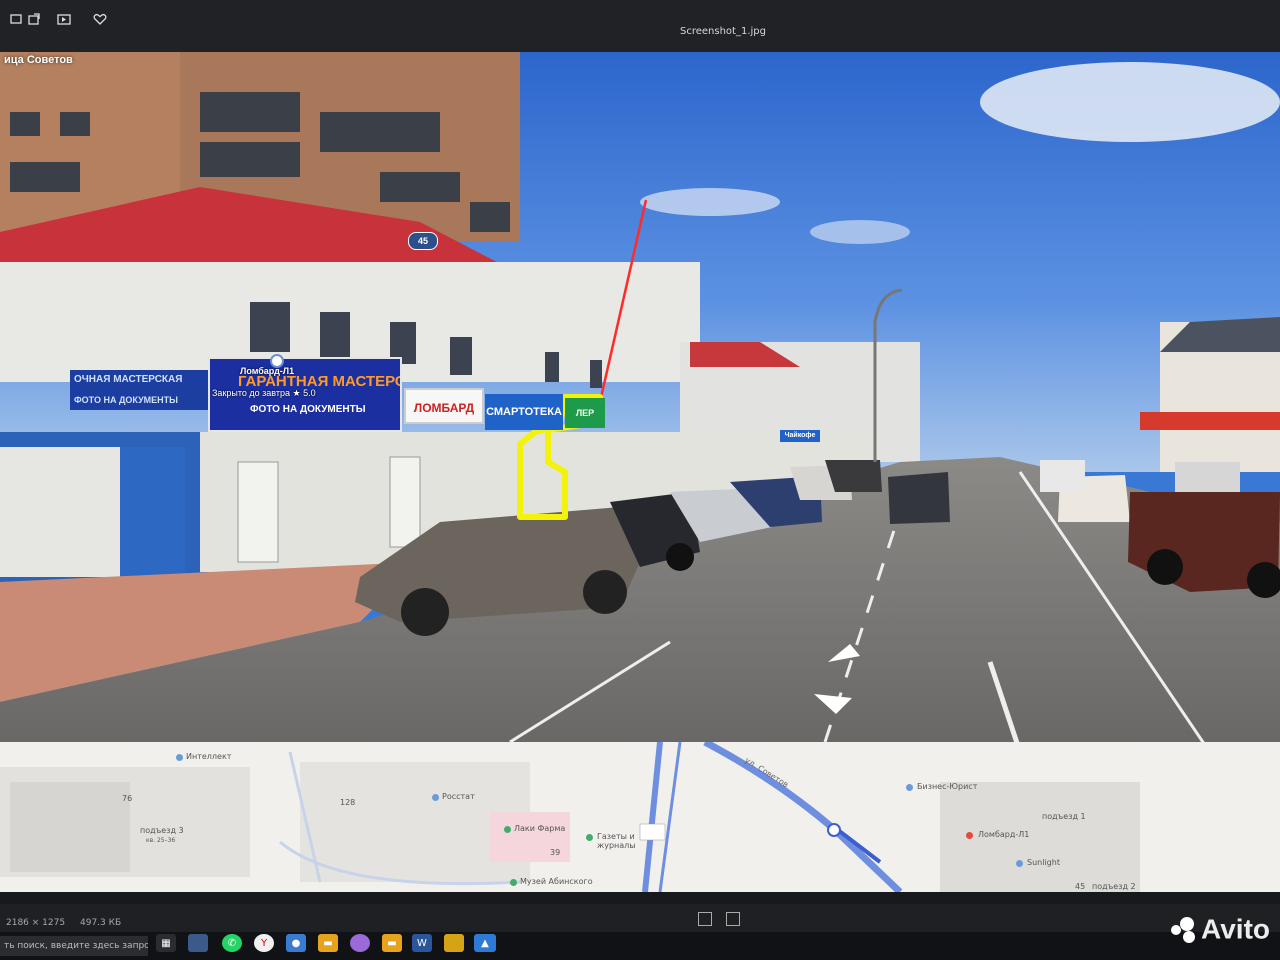 Image resolution: width=1280 pixels, height=960 pixels. What do you see at coordinates (1004, 834) in the screenshot?
I see `map-label-lombard: Ломбард-Л1` at bounding box center [1004, 834].